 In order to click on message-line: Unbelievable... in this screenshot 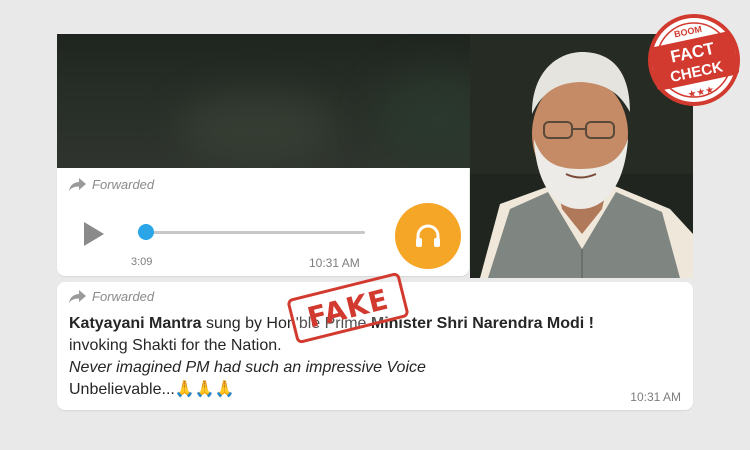, I will do `click(122, 389)`.